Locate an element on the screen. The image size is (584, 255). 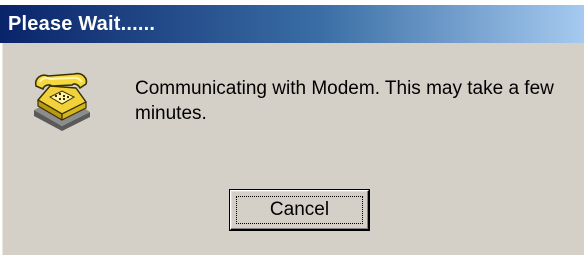
cancel-button-label: Cancel is located at coordinates (299, 209).